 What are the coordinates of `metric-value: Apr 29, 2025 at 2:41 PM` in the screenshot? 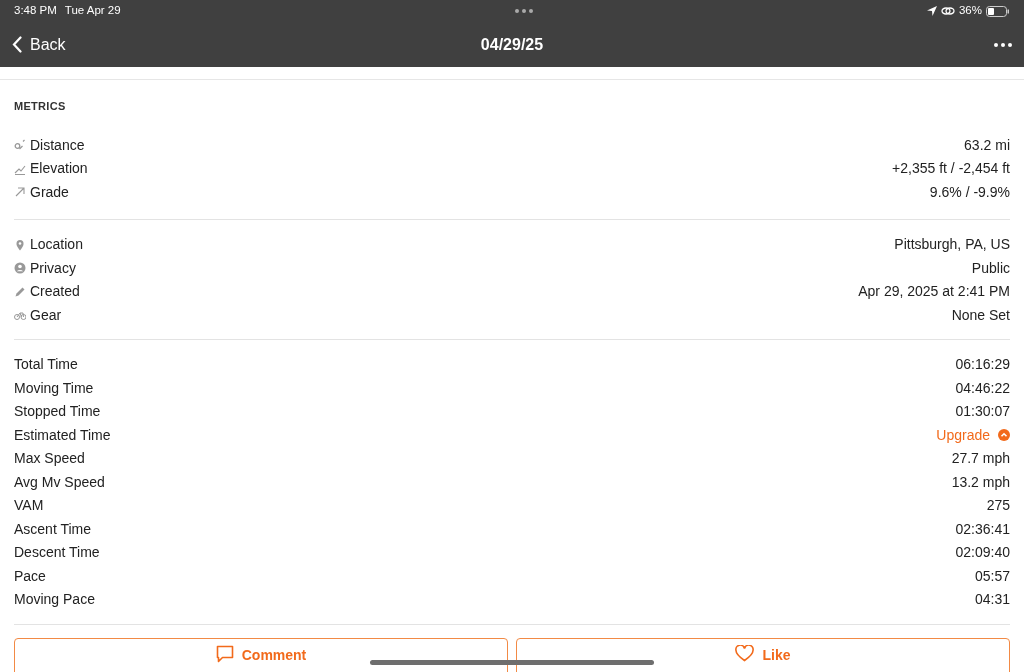 It's located at (934, 292).